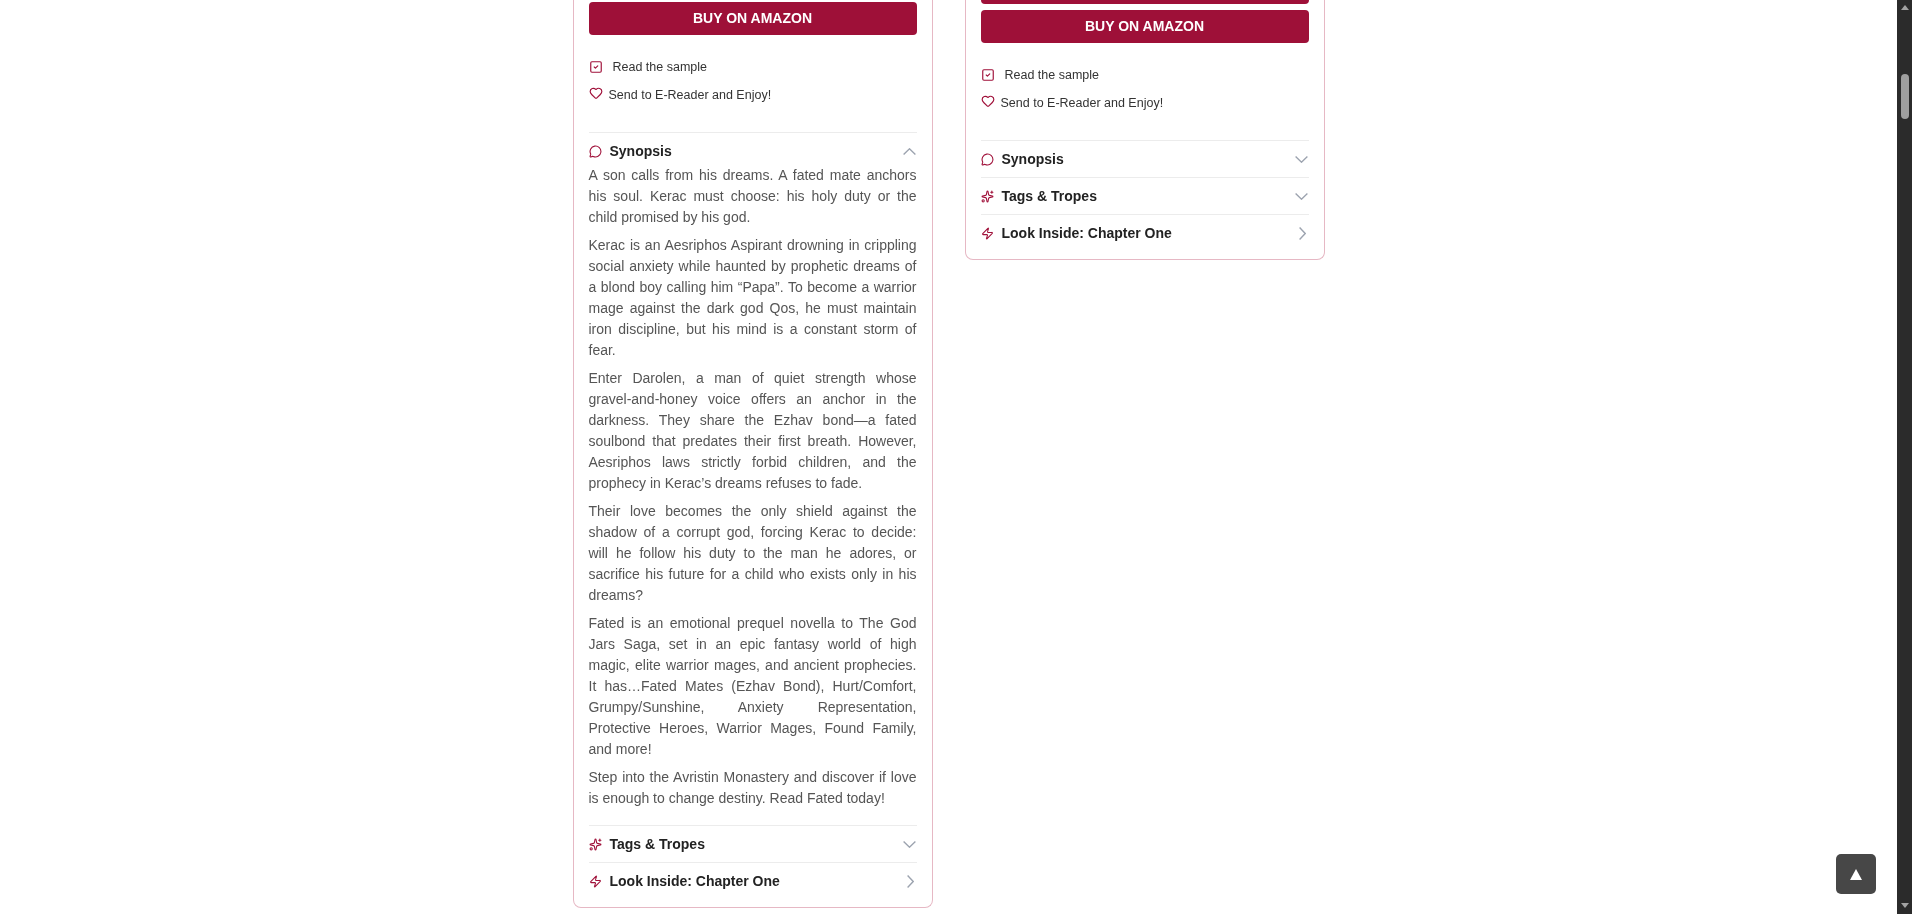 This screenshot has width=1912, height=914. I want to click on scroll-down-arrow-icon, so click(1904, 905).